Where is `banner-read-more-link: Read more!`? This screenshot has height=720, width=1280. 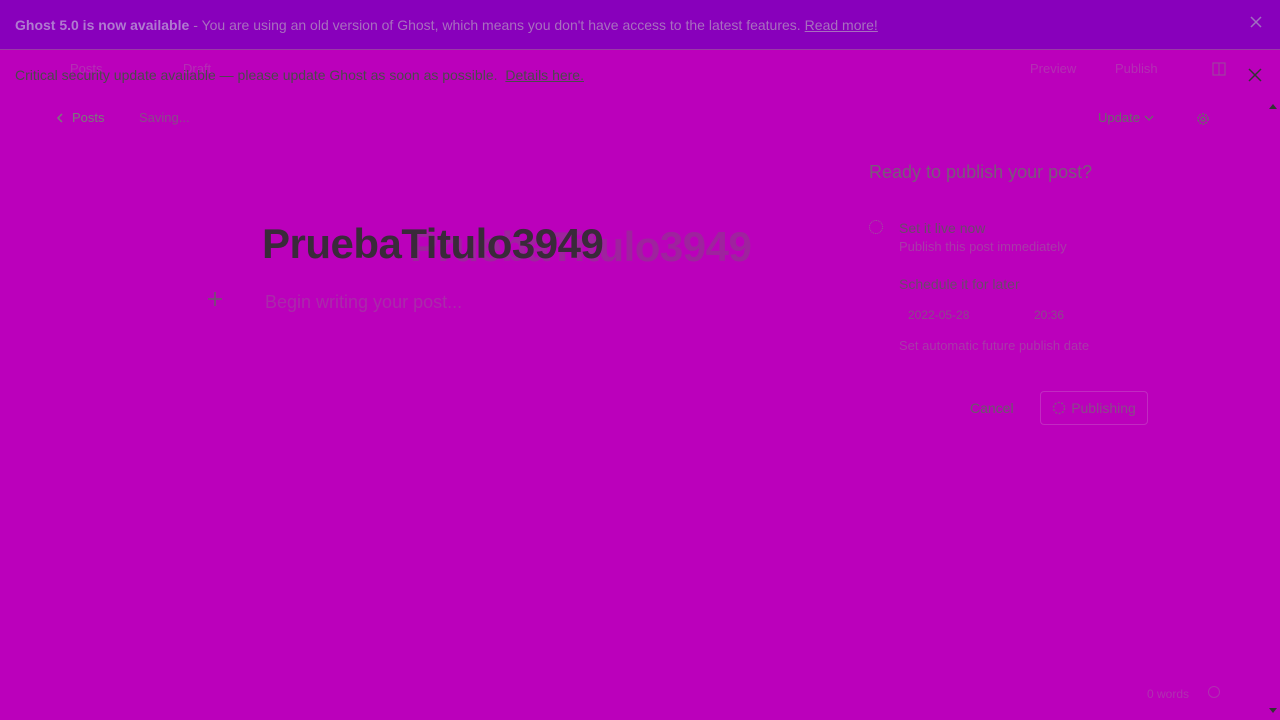 banner-read-more-link: Read more! is located at coordinates (841, 25).